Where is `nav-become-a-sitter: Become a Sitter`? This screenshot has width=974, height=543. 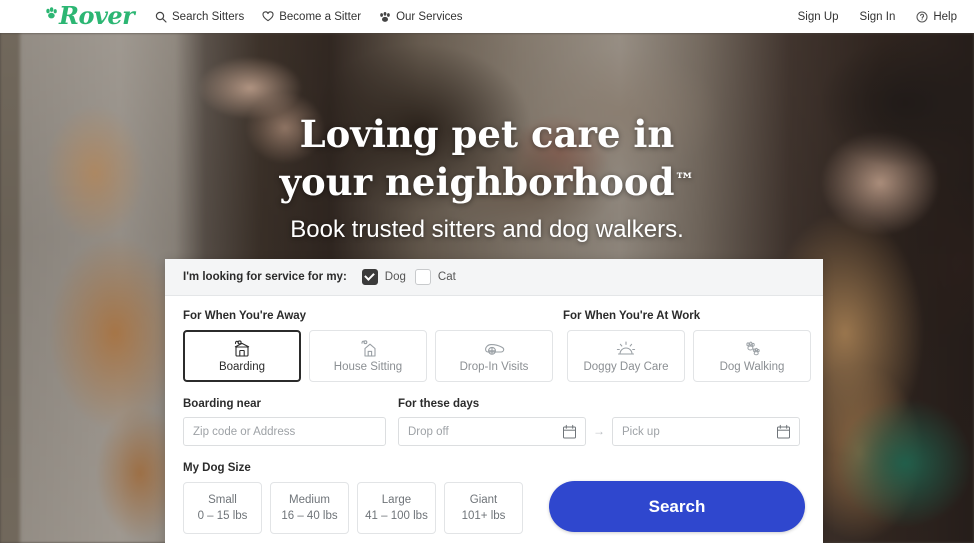 nav-become-a-sitter: Become a Sitter is located at coordinates (311, 17).